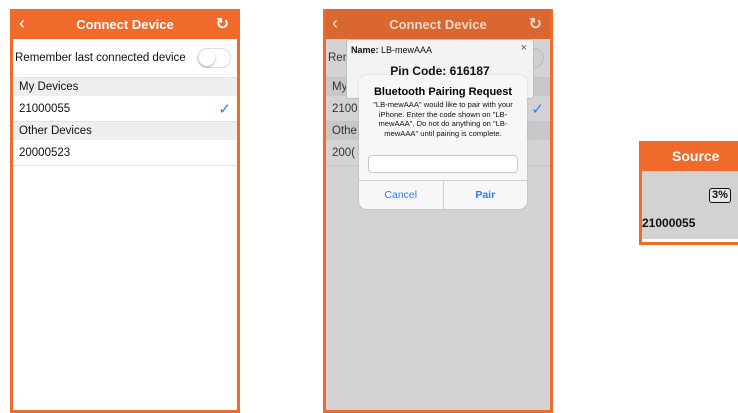 This screenshot has width=738, height=413. I want to click on remember-device-toggle, so click(214, 58).